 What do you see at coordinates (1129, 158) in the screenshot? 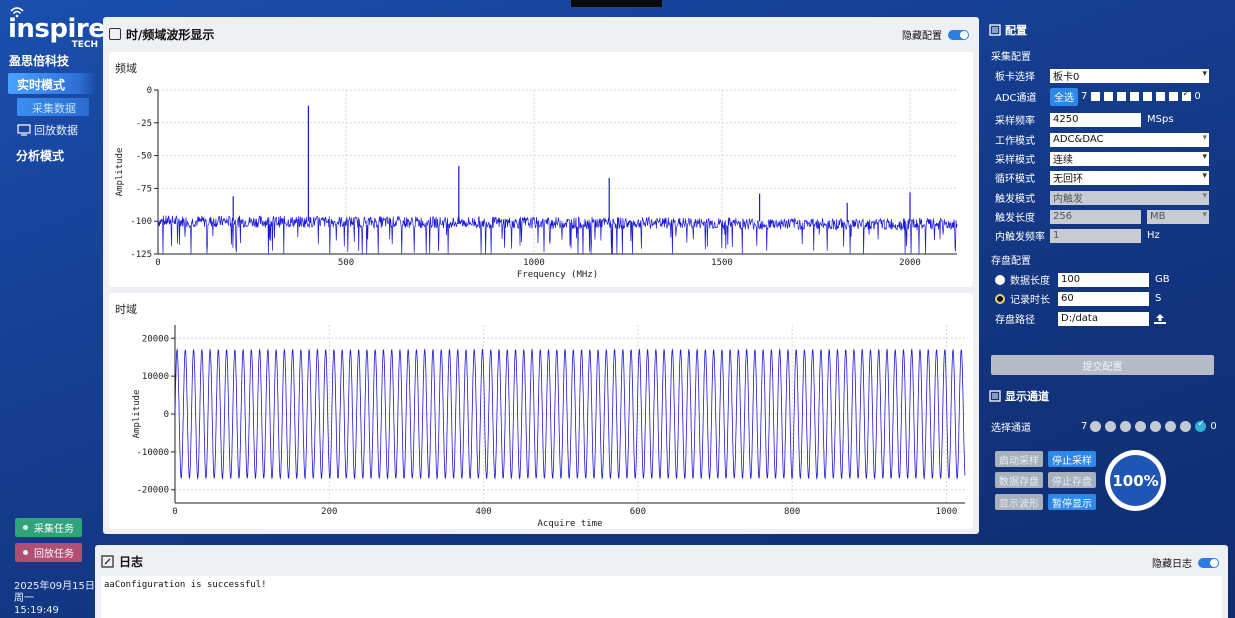
I see `sample-mode-select: 连续` at bounding box center [1129, 158].